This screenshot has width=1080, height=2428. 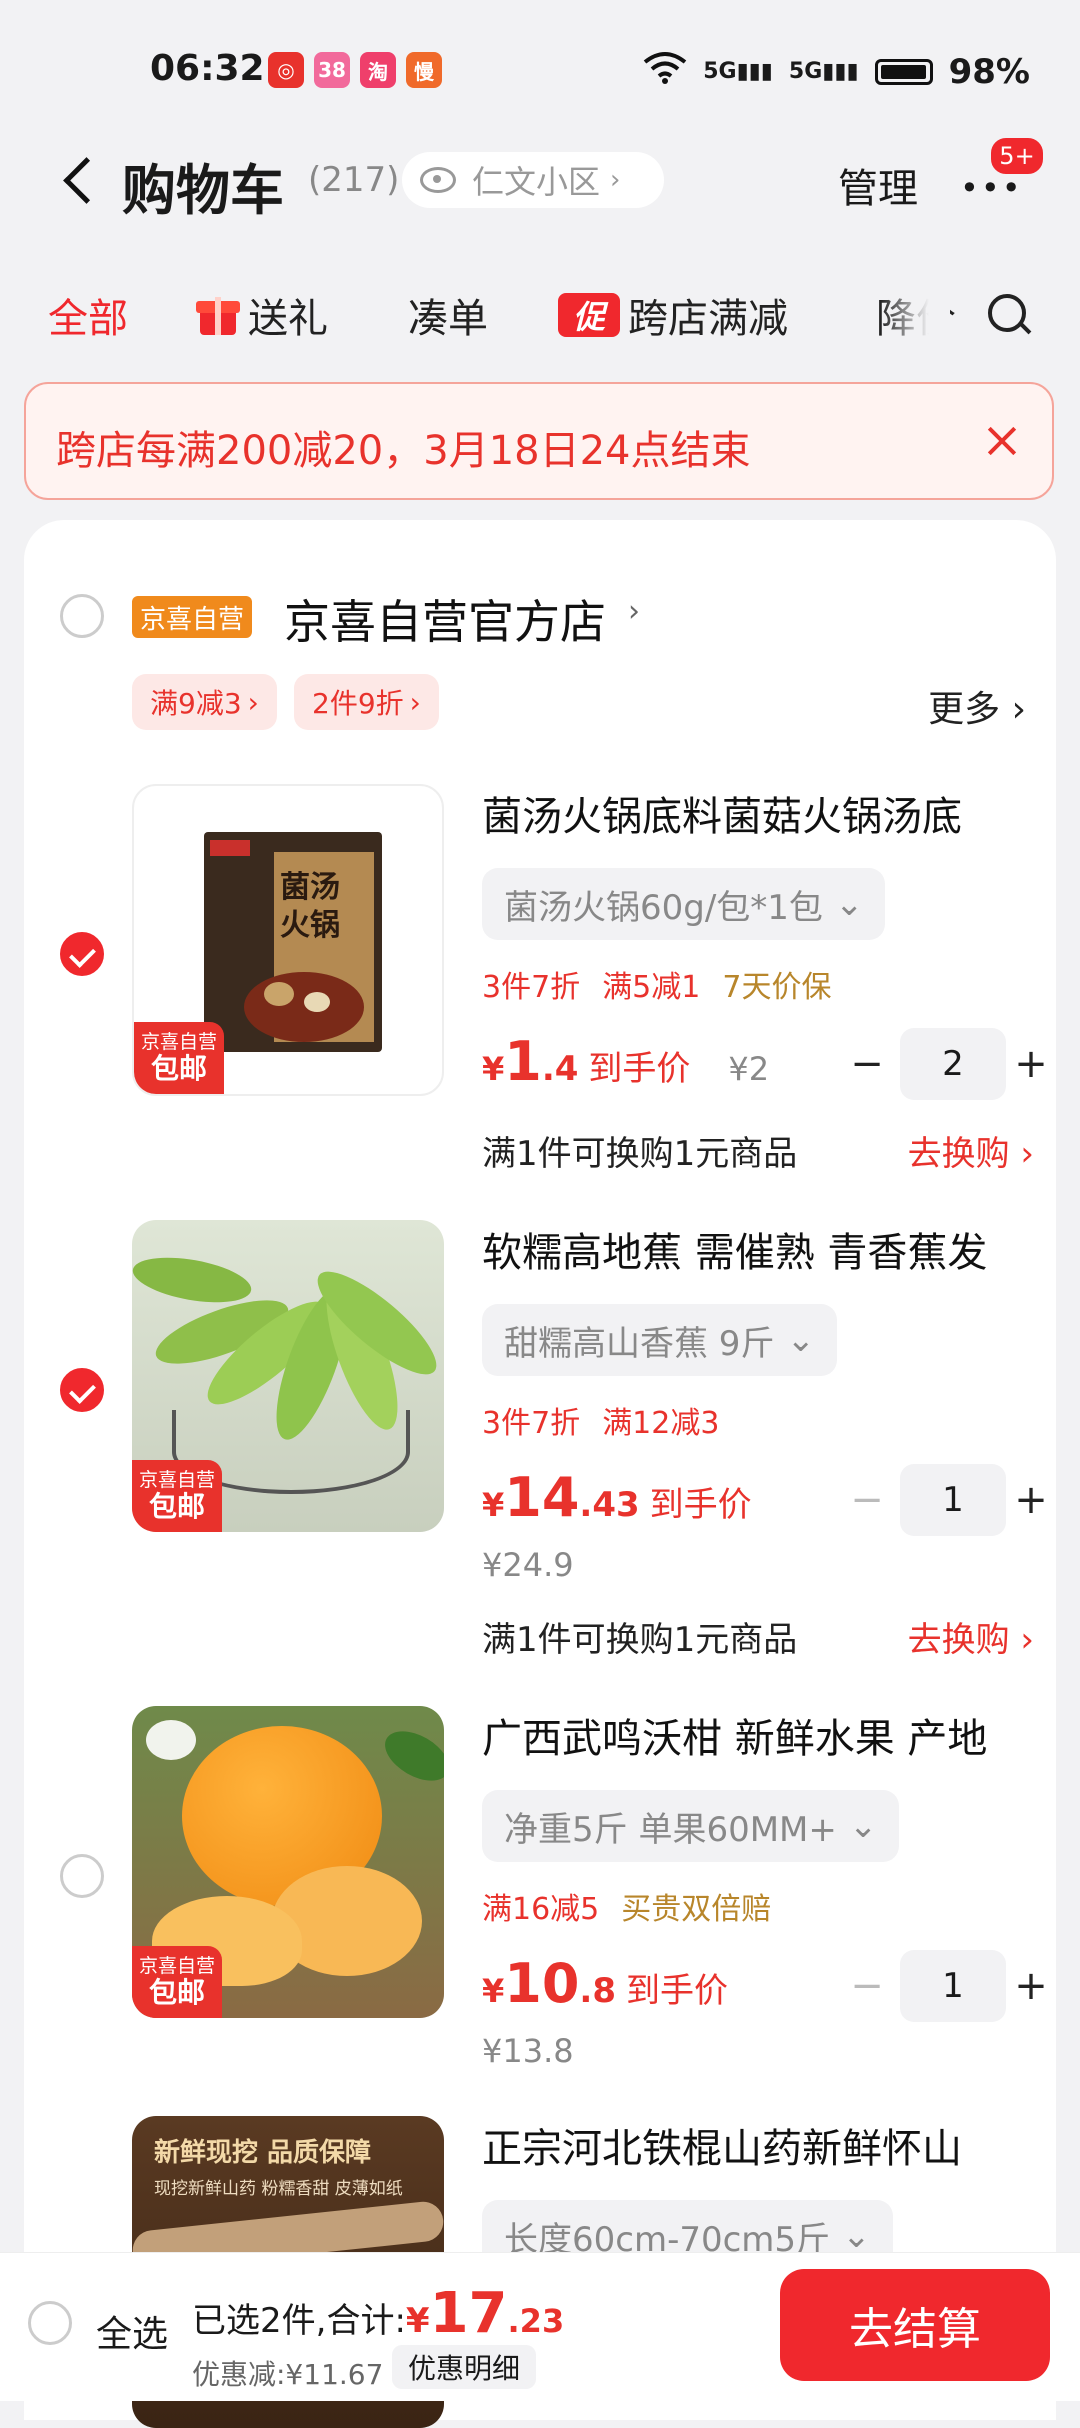 I want to click on checkout-bar: 全选 已选2件,合计: ¥ 17 .23 优惠减:¥11.67 优惠明细 去结算, so click(x=540, y=2326).